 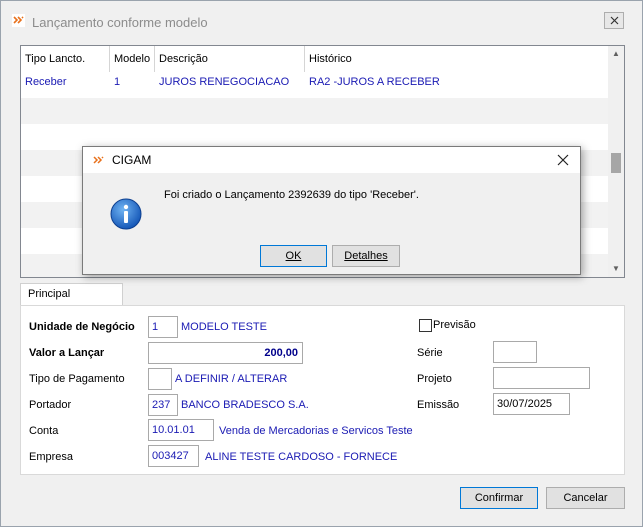 I want to click on ok-button-label: OK, so click(x=293, y=256).